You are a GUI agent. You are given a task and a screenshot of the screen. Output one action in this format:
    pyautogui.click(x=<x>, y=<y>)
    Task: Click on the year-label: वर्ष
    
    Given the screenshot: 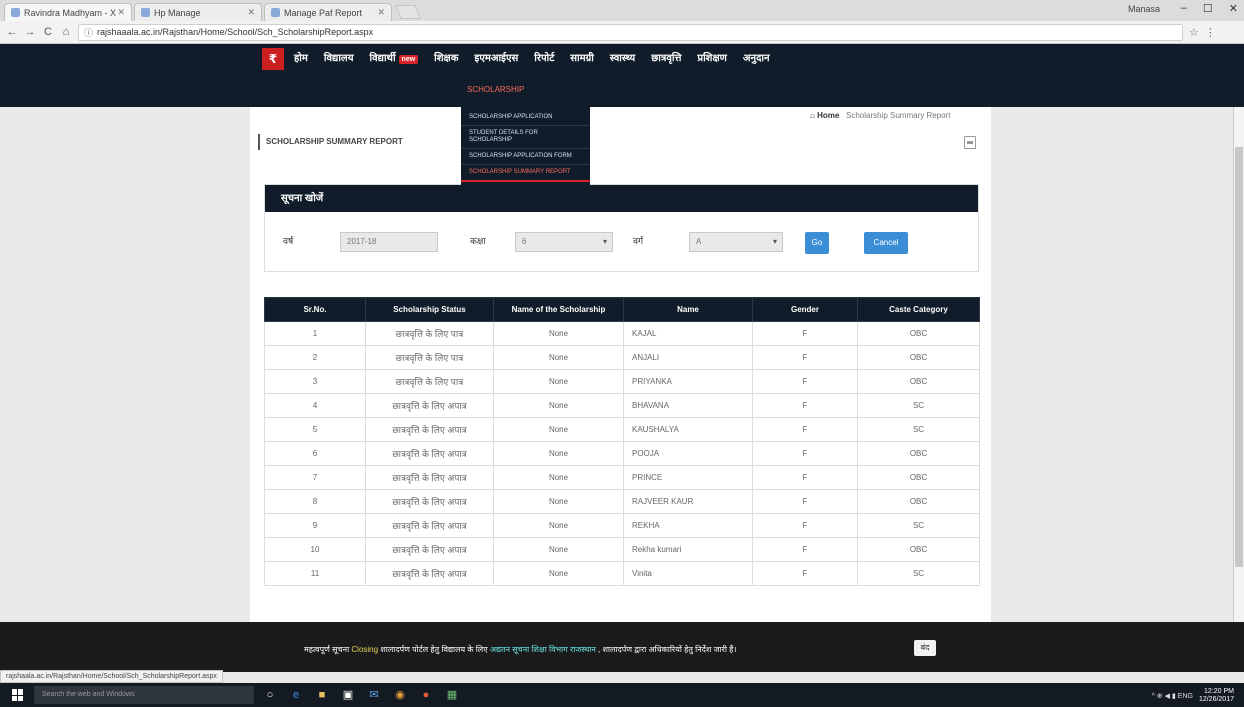 What is the action you would take?
    pyautogui.click(x=288, y=241)
    